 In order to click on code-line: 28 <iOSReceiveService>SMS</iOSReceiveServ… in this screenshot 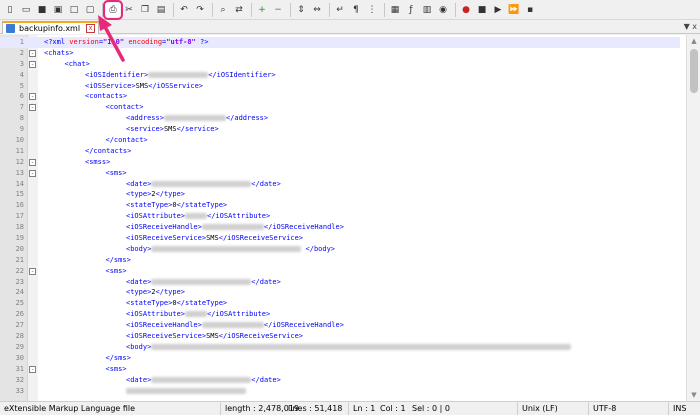, I will do `click(340, 336)`.